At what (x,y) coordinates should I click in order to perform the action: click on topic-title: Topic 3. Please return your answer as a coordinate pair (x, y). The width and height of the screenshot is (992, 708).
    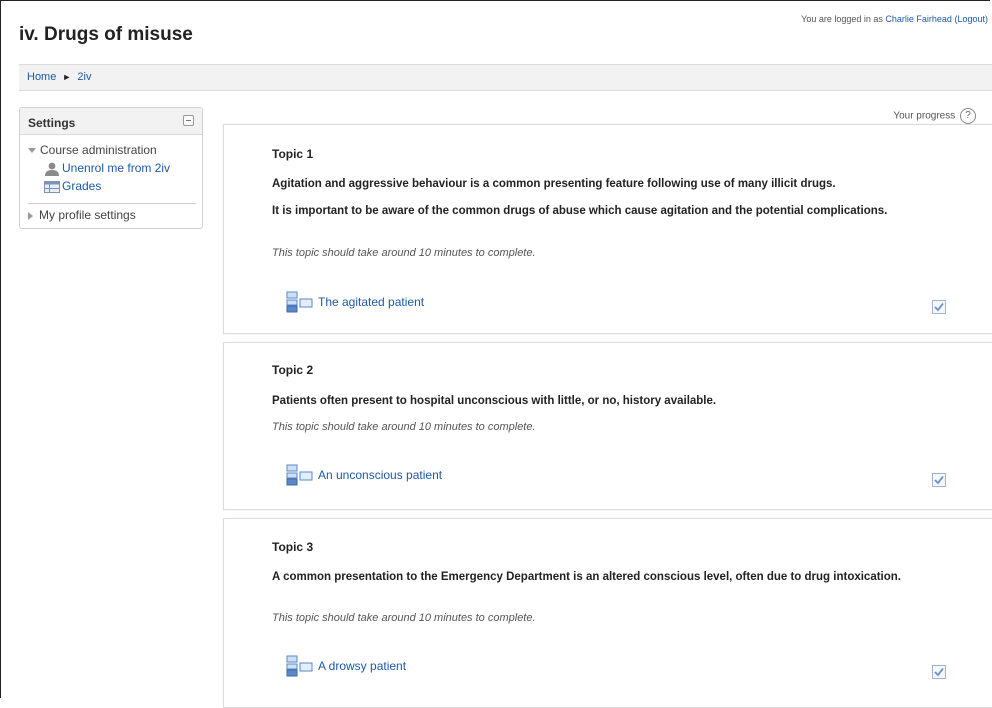
    Looking at the image, I should click on (293, 547).